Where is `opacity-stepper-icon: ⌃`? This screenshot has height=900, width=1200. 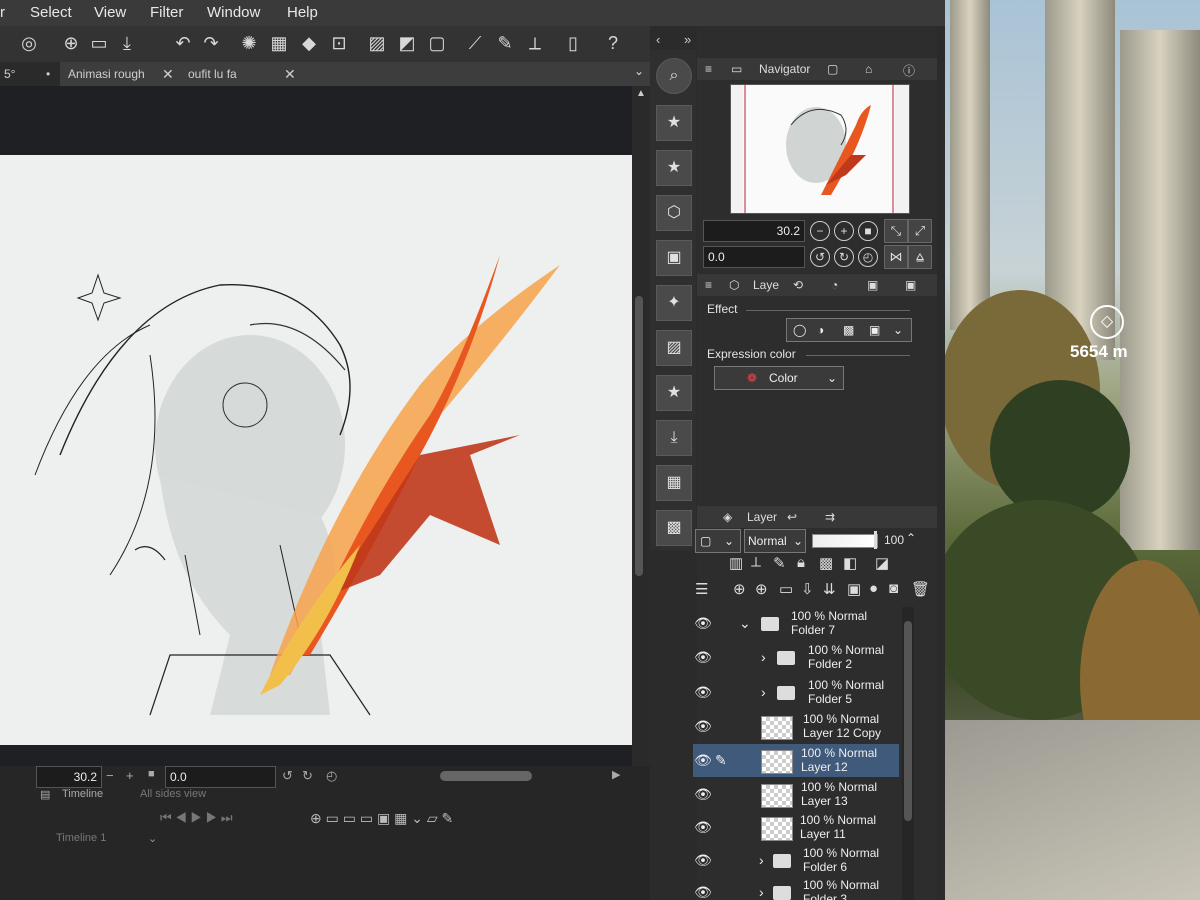
opacity-stepper-icon: ⌃ is located at coordinates (911, 538).